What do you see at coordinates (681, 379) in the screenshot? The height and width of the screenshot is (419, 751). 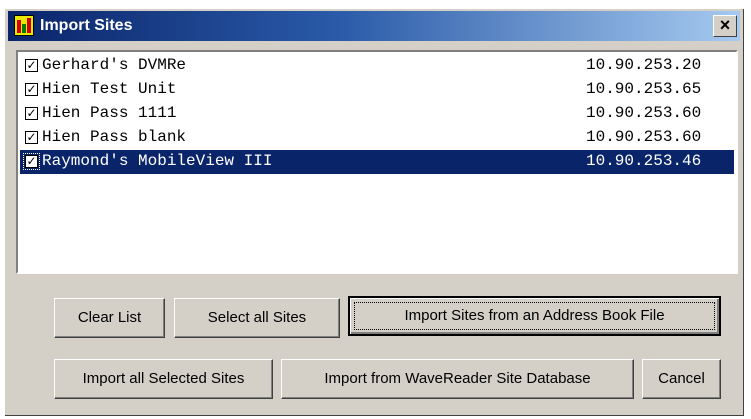 I see `cancel-button: Cancel` at bounding box center [681, 379].